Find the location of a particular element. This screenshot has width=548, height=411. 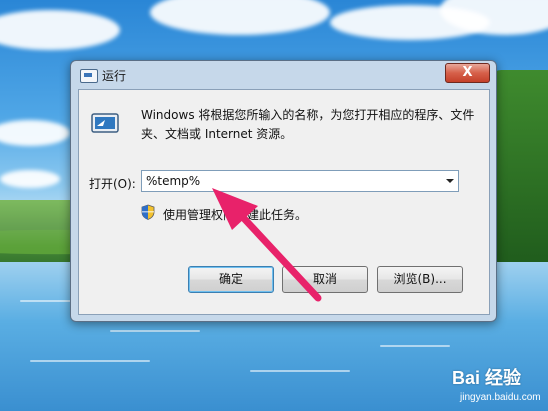

command-value: %temp% is located at coordinates (173, 181).